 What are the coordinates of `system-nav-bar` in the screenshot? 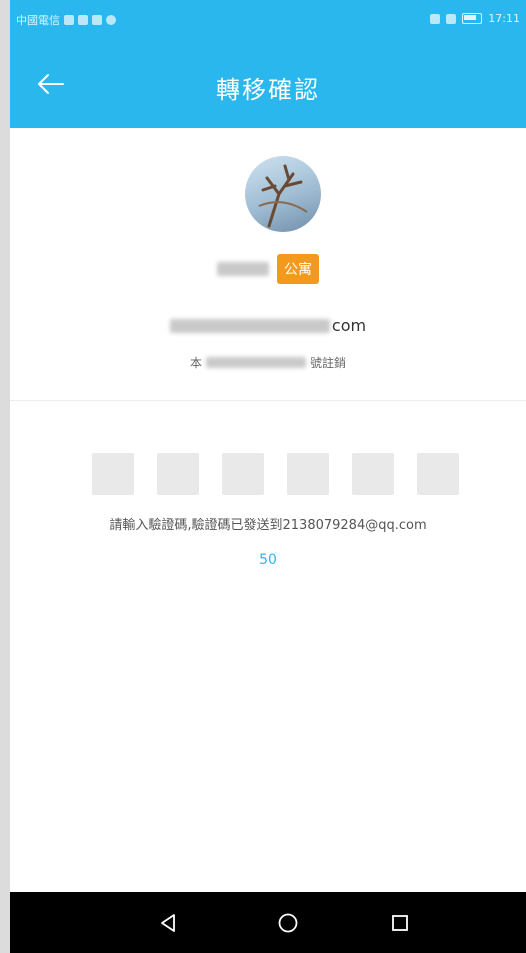 It's located at (268, 922).